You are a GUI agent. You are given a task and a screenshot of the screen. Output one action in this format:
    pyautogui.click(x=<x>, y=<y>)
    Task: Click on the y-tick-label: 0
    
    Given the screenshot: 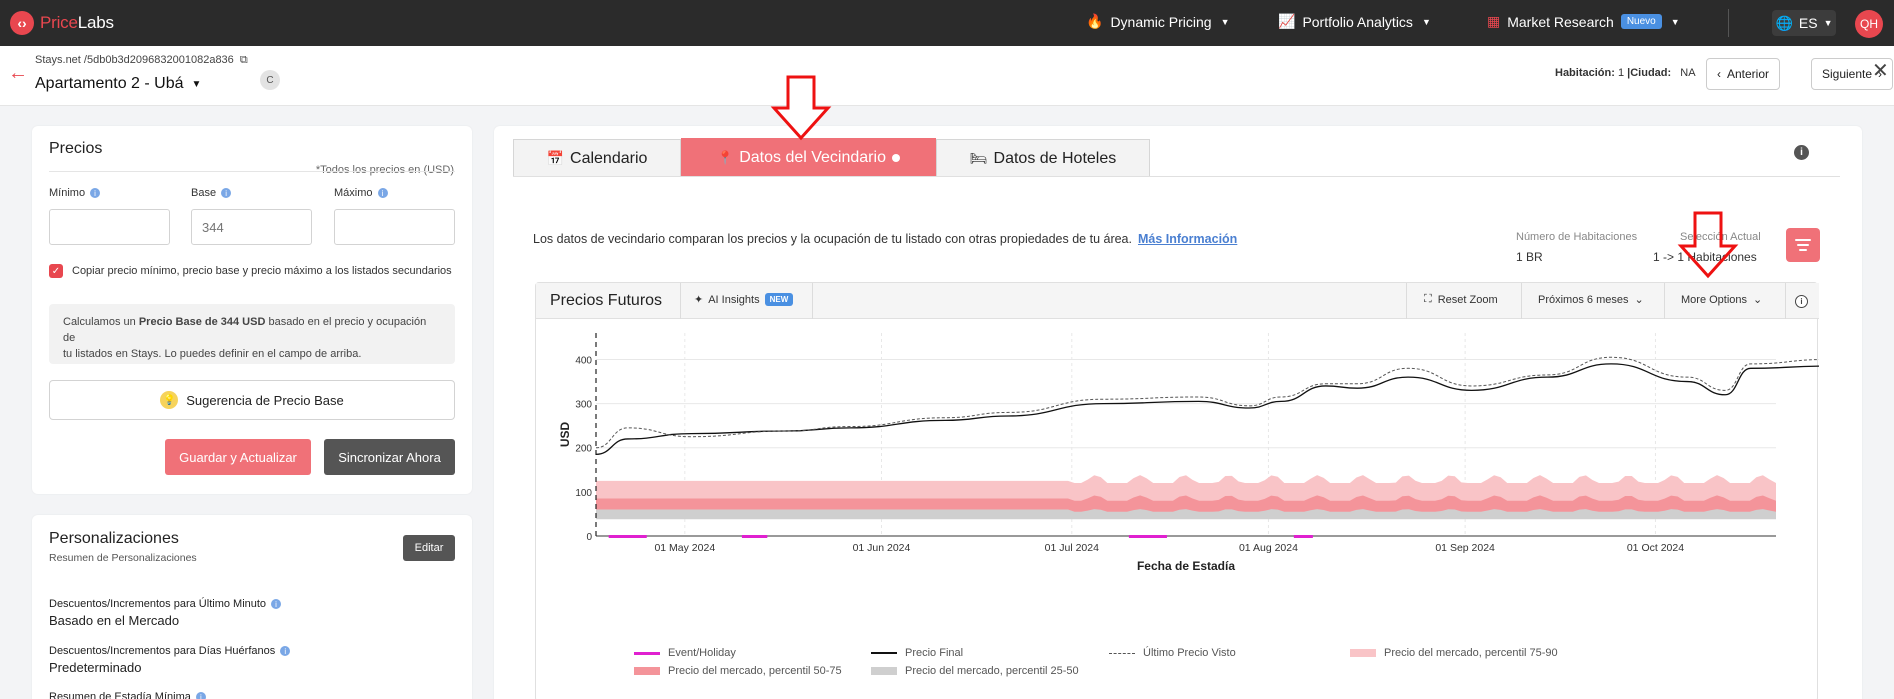 What is the action you would take?
    pyautogui.click(x=589, y=537)
    